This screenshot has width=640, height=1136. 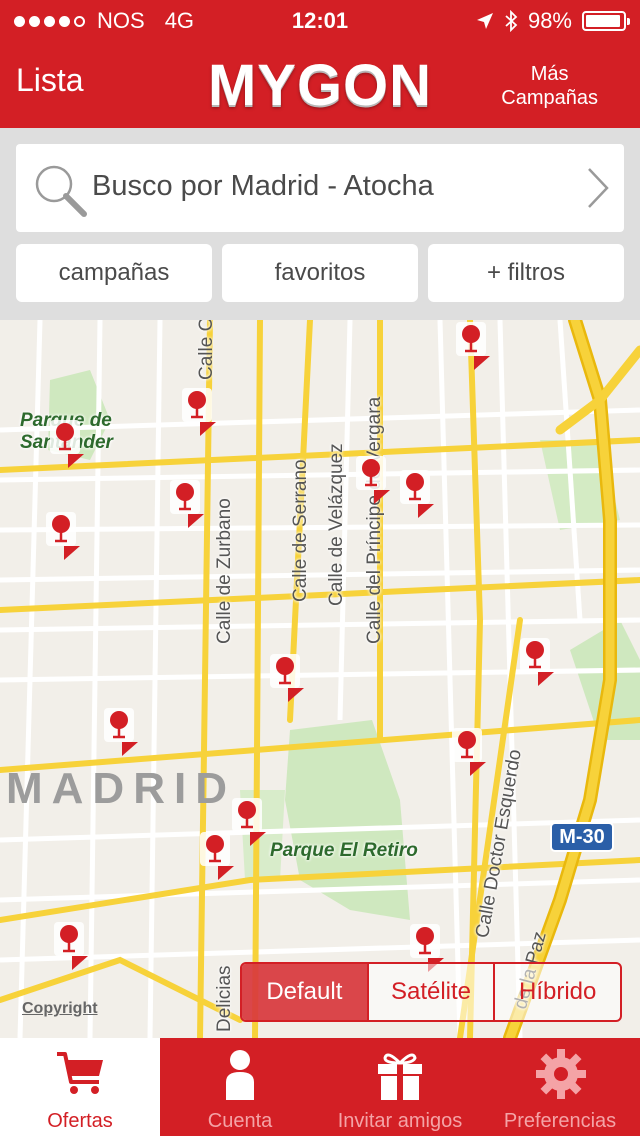 I want to click on street-label-principe-vergara: Calle del Príncipe de Vergara, so click(x=374, y=520).